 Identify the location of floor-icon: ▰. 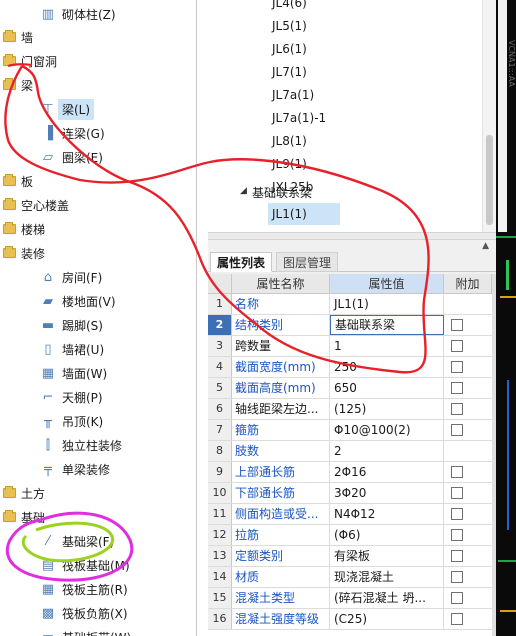
(48, 301).